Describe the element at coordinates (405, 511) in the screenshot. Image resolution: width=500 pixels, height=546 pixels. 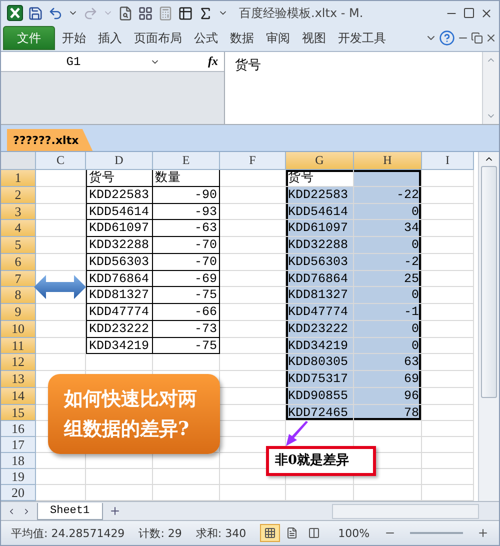
I see `horizontal-scrollbar` at that location.